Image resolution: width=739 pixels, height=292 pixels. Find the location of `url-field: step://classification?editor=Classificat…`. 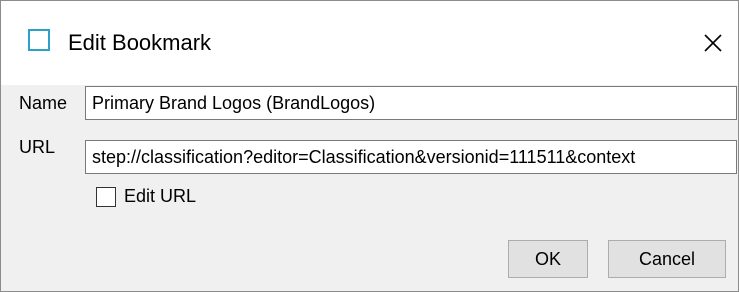

url-field: step://classification?editor=Classificat… is located at coordinates (411, 157).